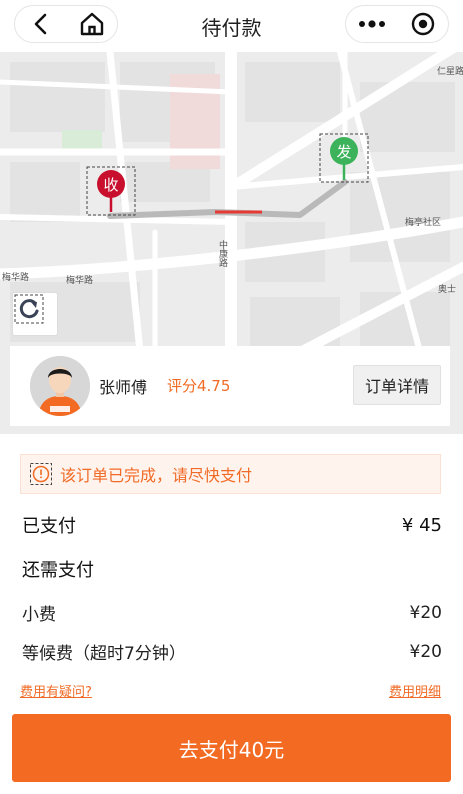 Image resolution: width=463 pixels, height=794 pixels. What do you see at coordinates (447, 289) in the screenshot?
I see `road-label-aoshi: 奥士` at bounding box center [447, 289].